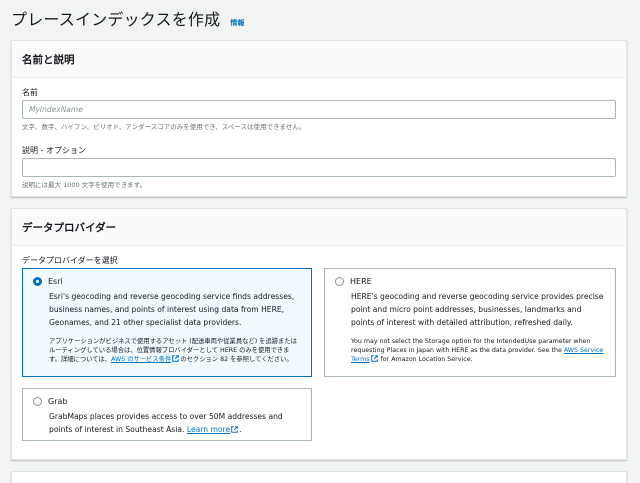  I want to click on info-link: 情報, so click(237, 23).